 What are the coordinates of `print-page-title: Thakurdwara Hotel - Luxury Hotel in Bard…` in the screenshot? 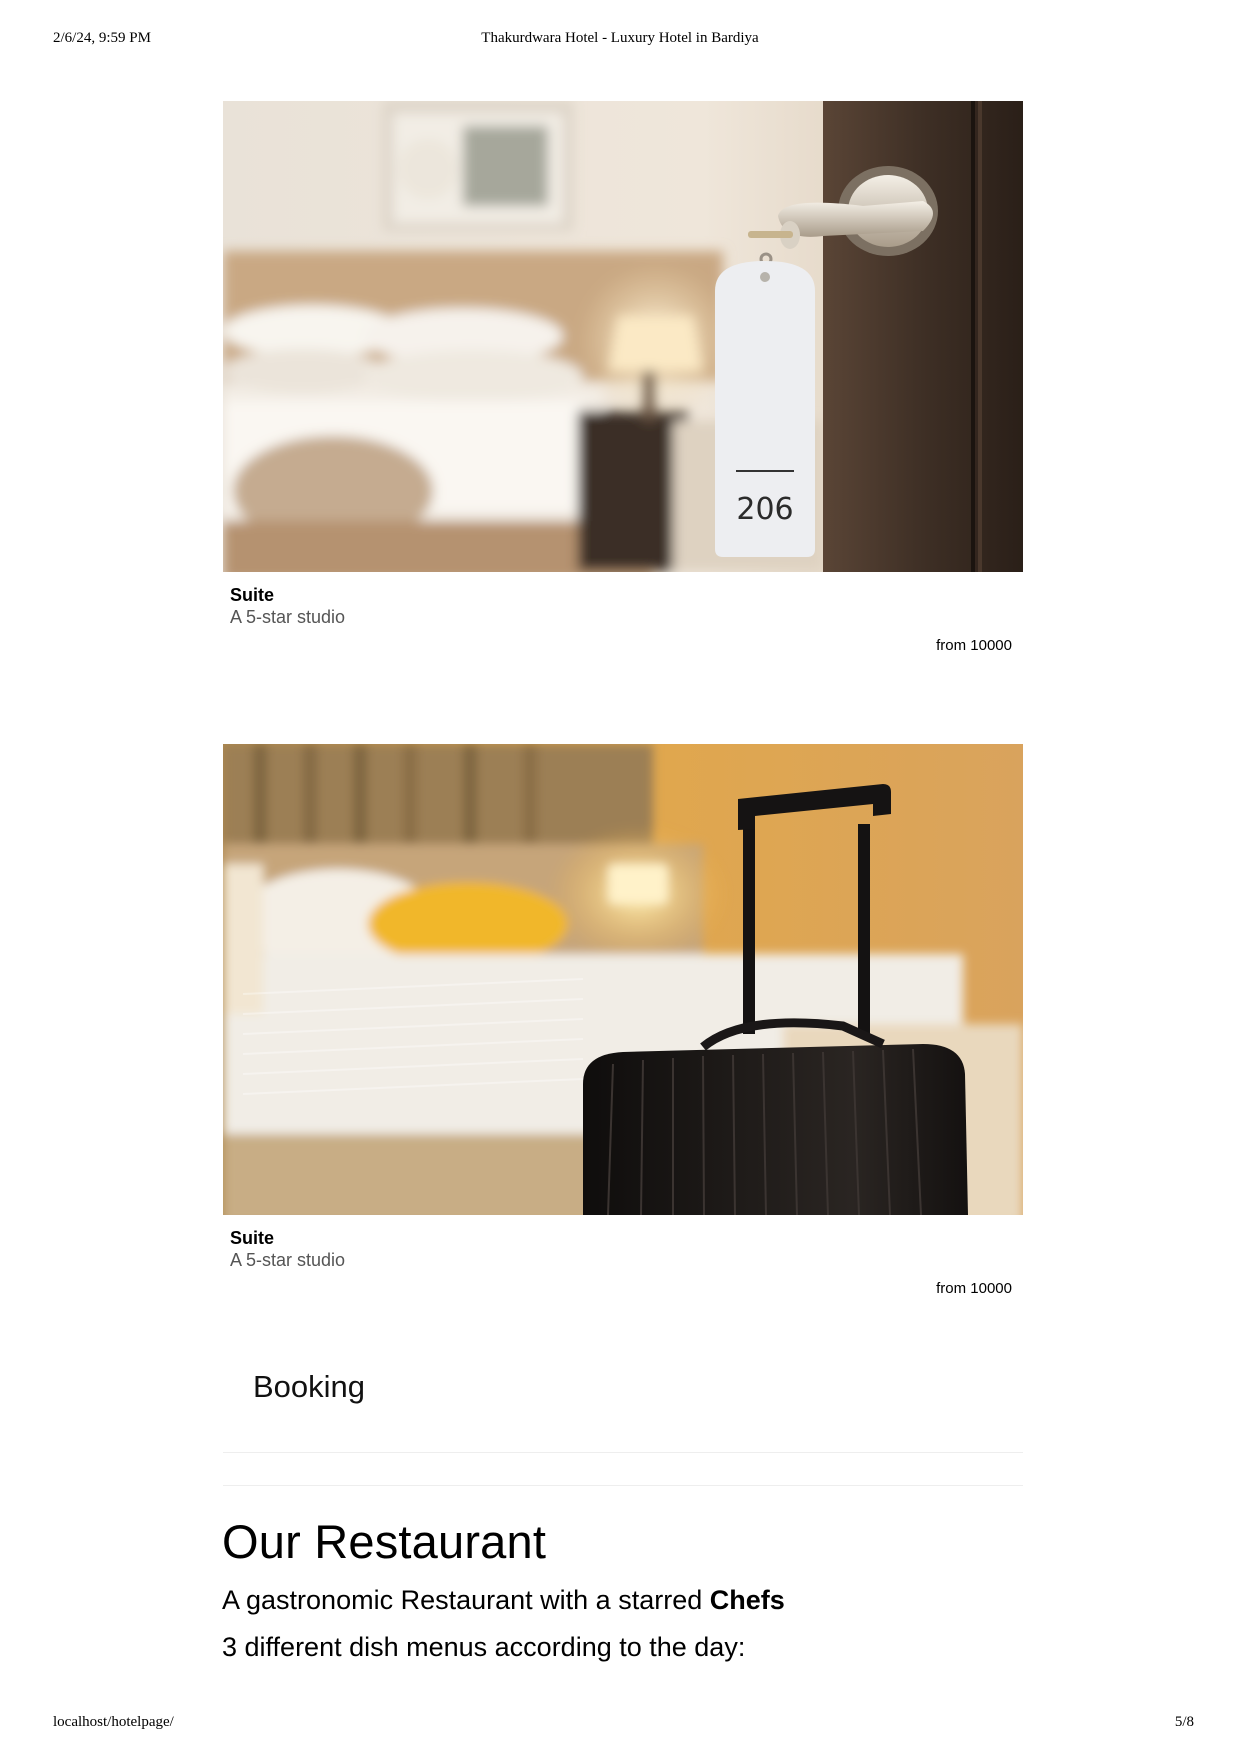 It's located at (620, 38).